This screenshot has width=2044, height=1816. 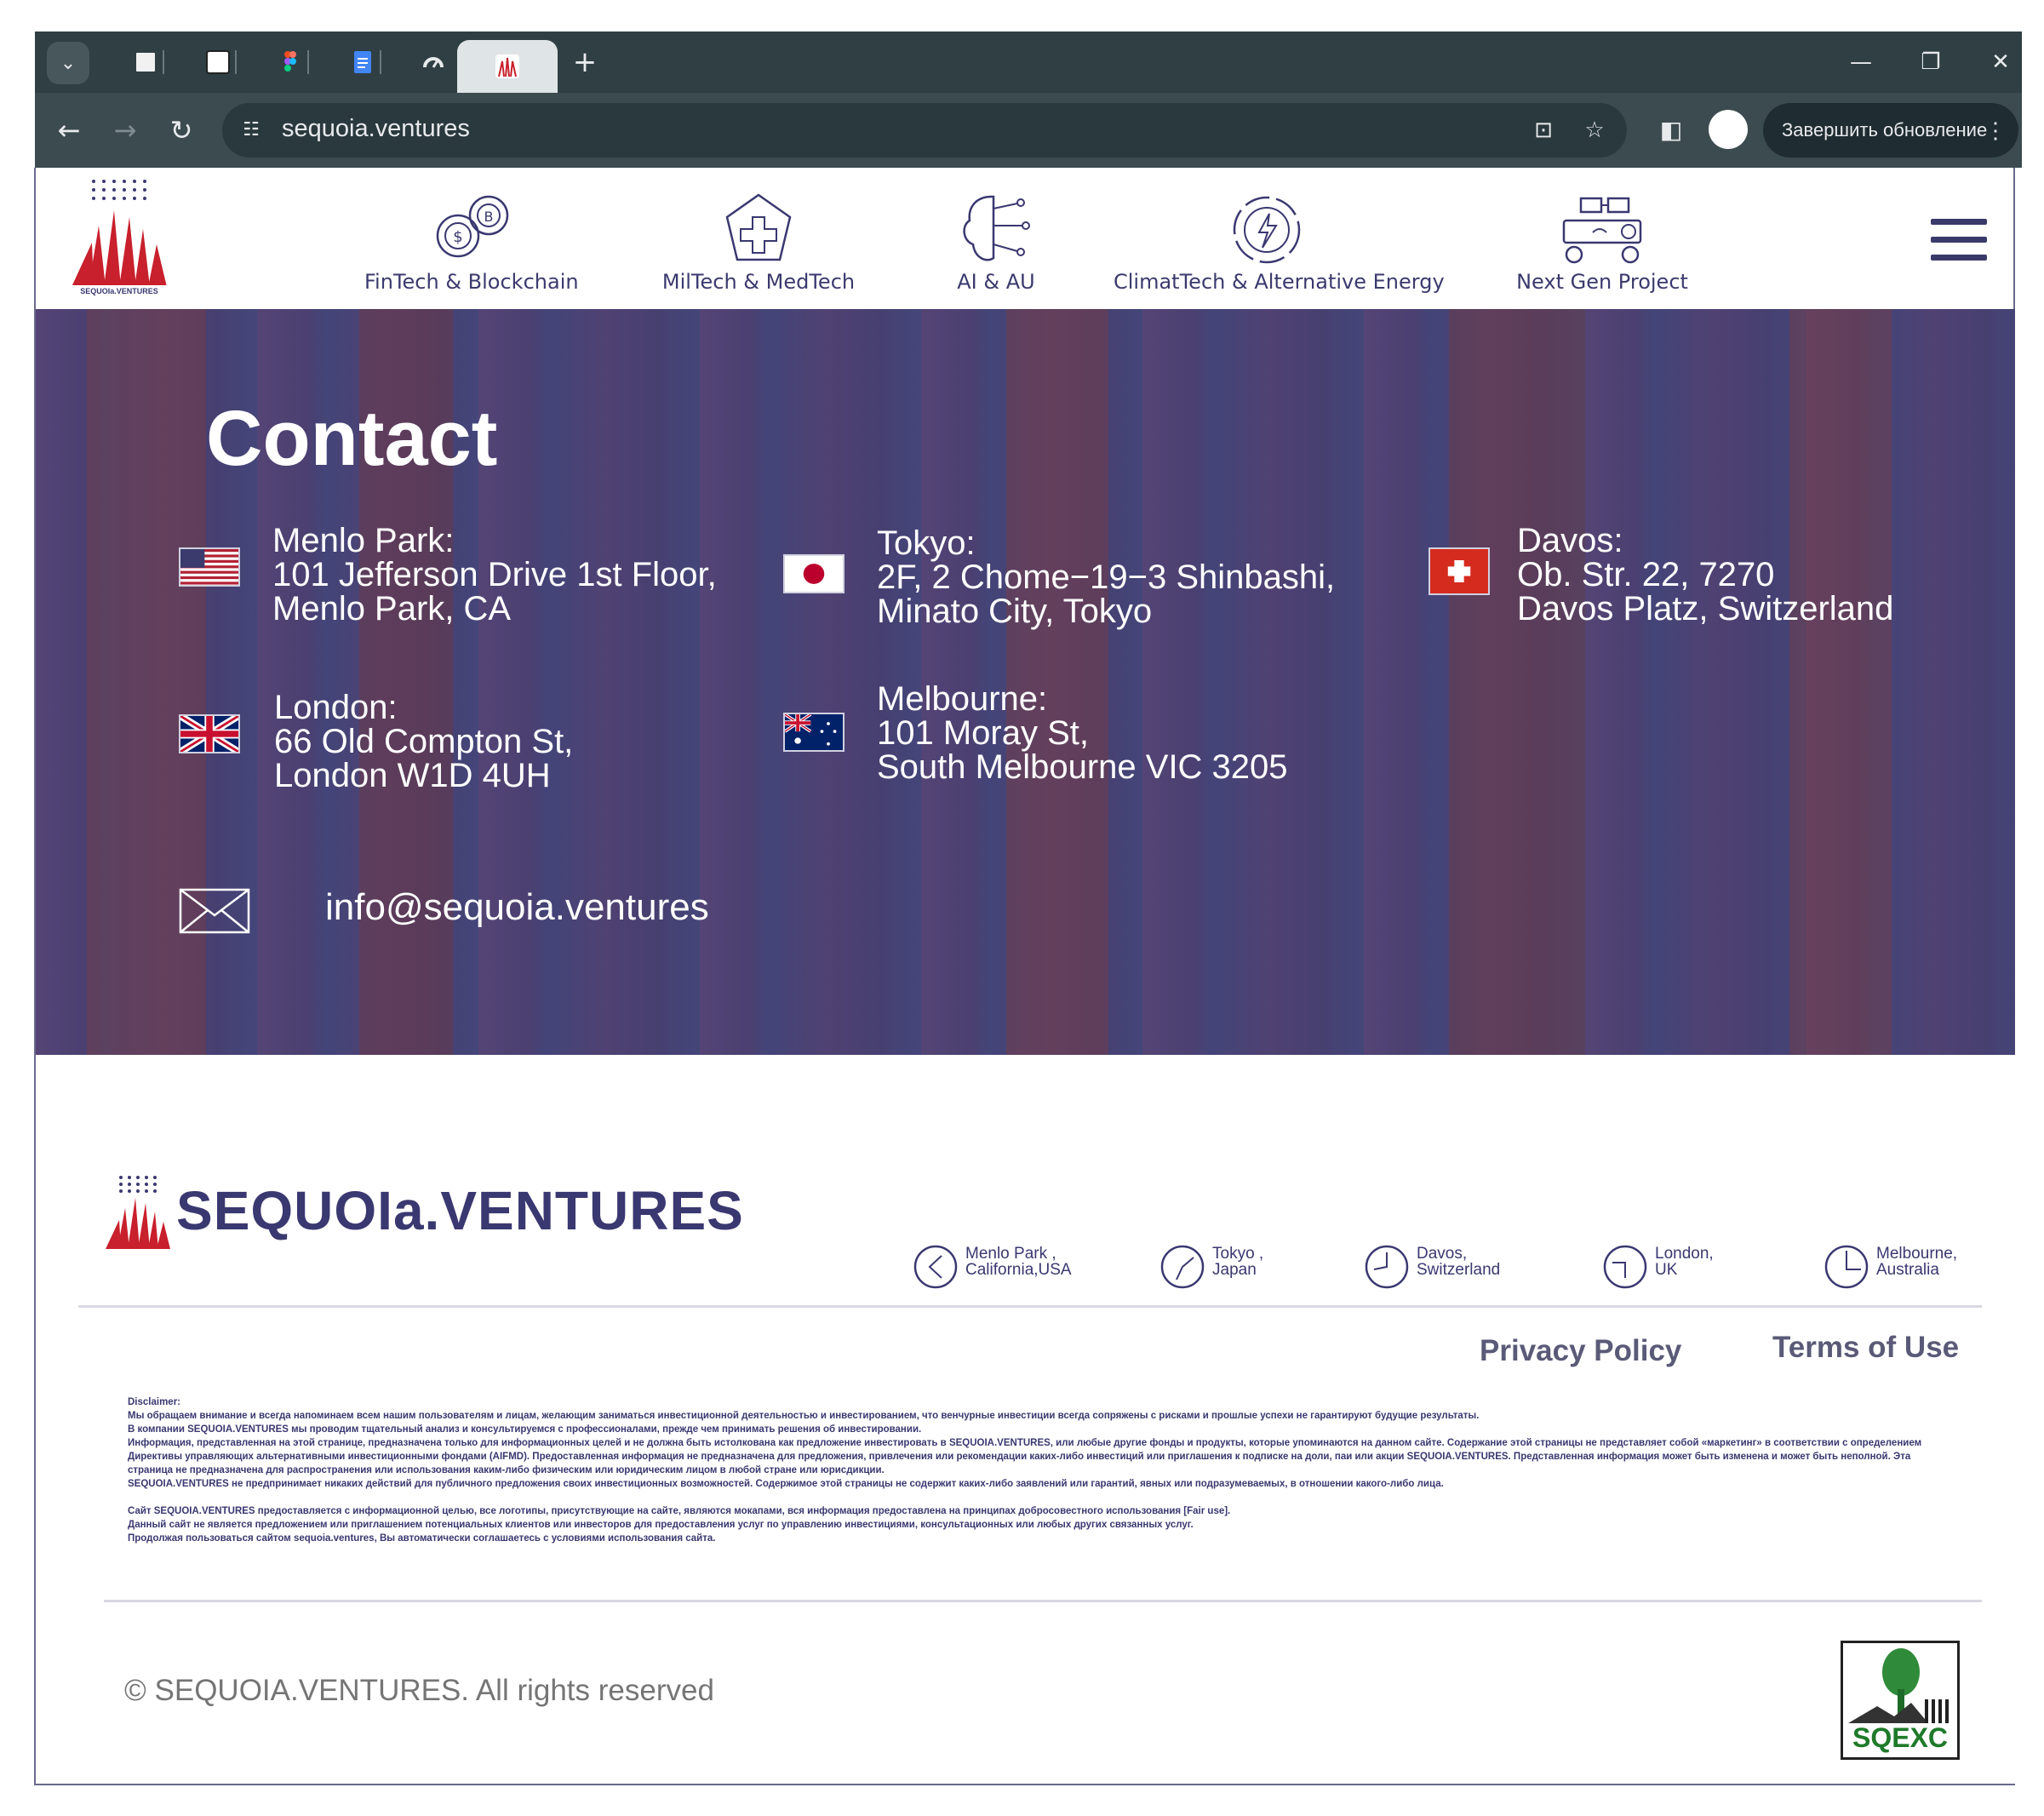 What do you see at coordinates (336, 707) in the screenshot?
I see `office-city: London:` at bounding box center [336, 707].